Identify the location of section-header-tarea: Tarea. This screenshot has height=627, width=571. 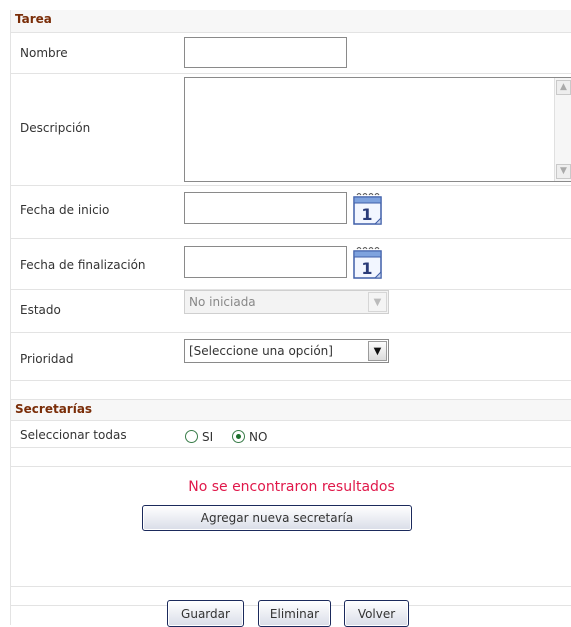
(291, 21).